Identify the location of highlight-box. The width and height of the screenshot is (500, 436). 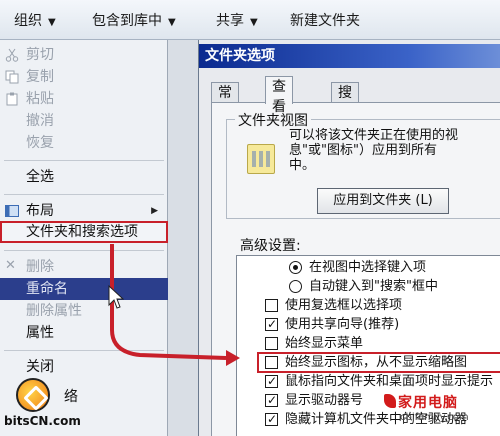
(378, 362).